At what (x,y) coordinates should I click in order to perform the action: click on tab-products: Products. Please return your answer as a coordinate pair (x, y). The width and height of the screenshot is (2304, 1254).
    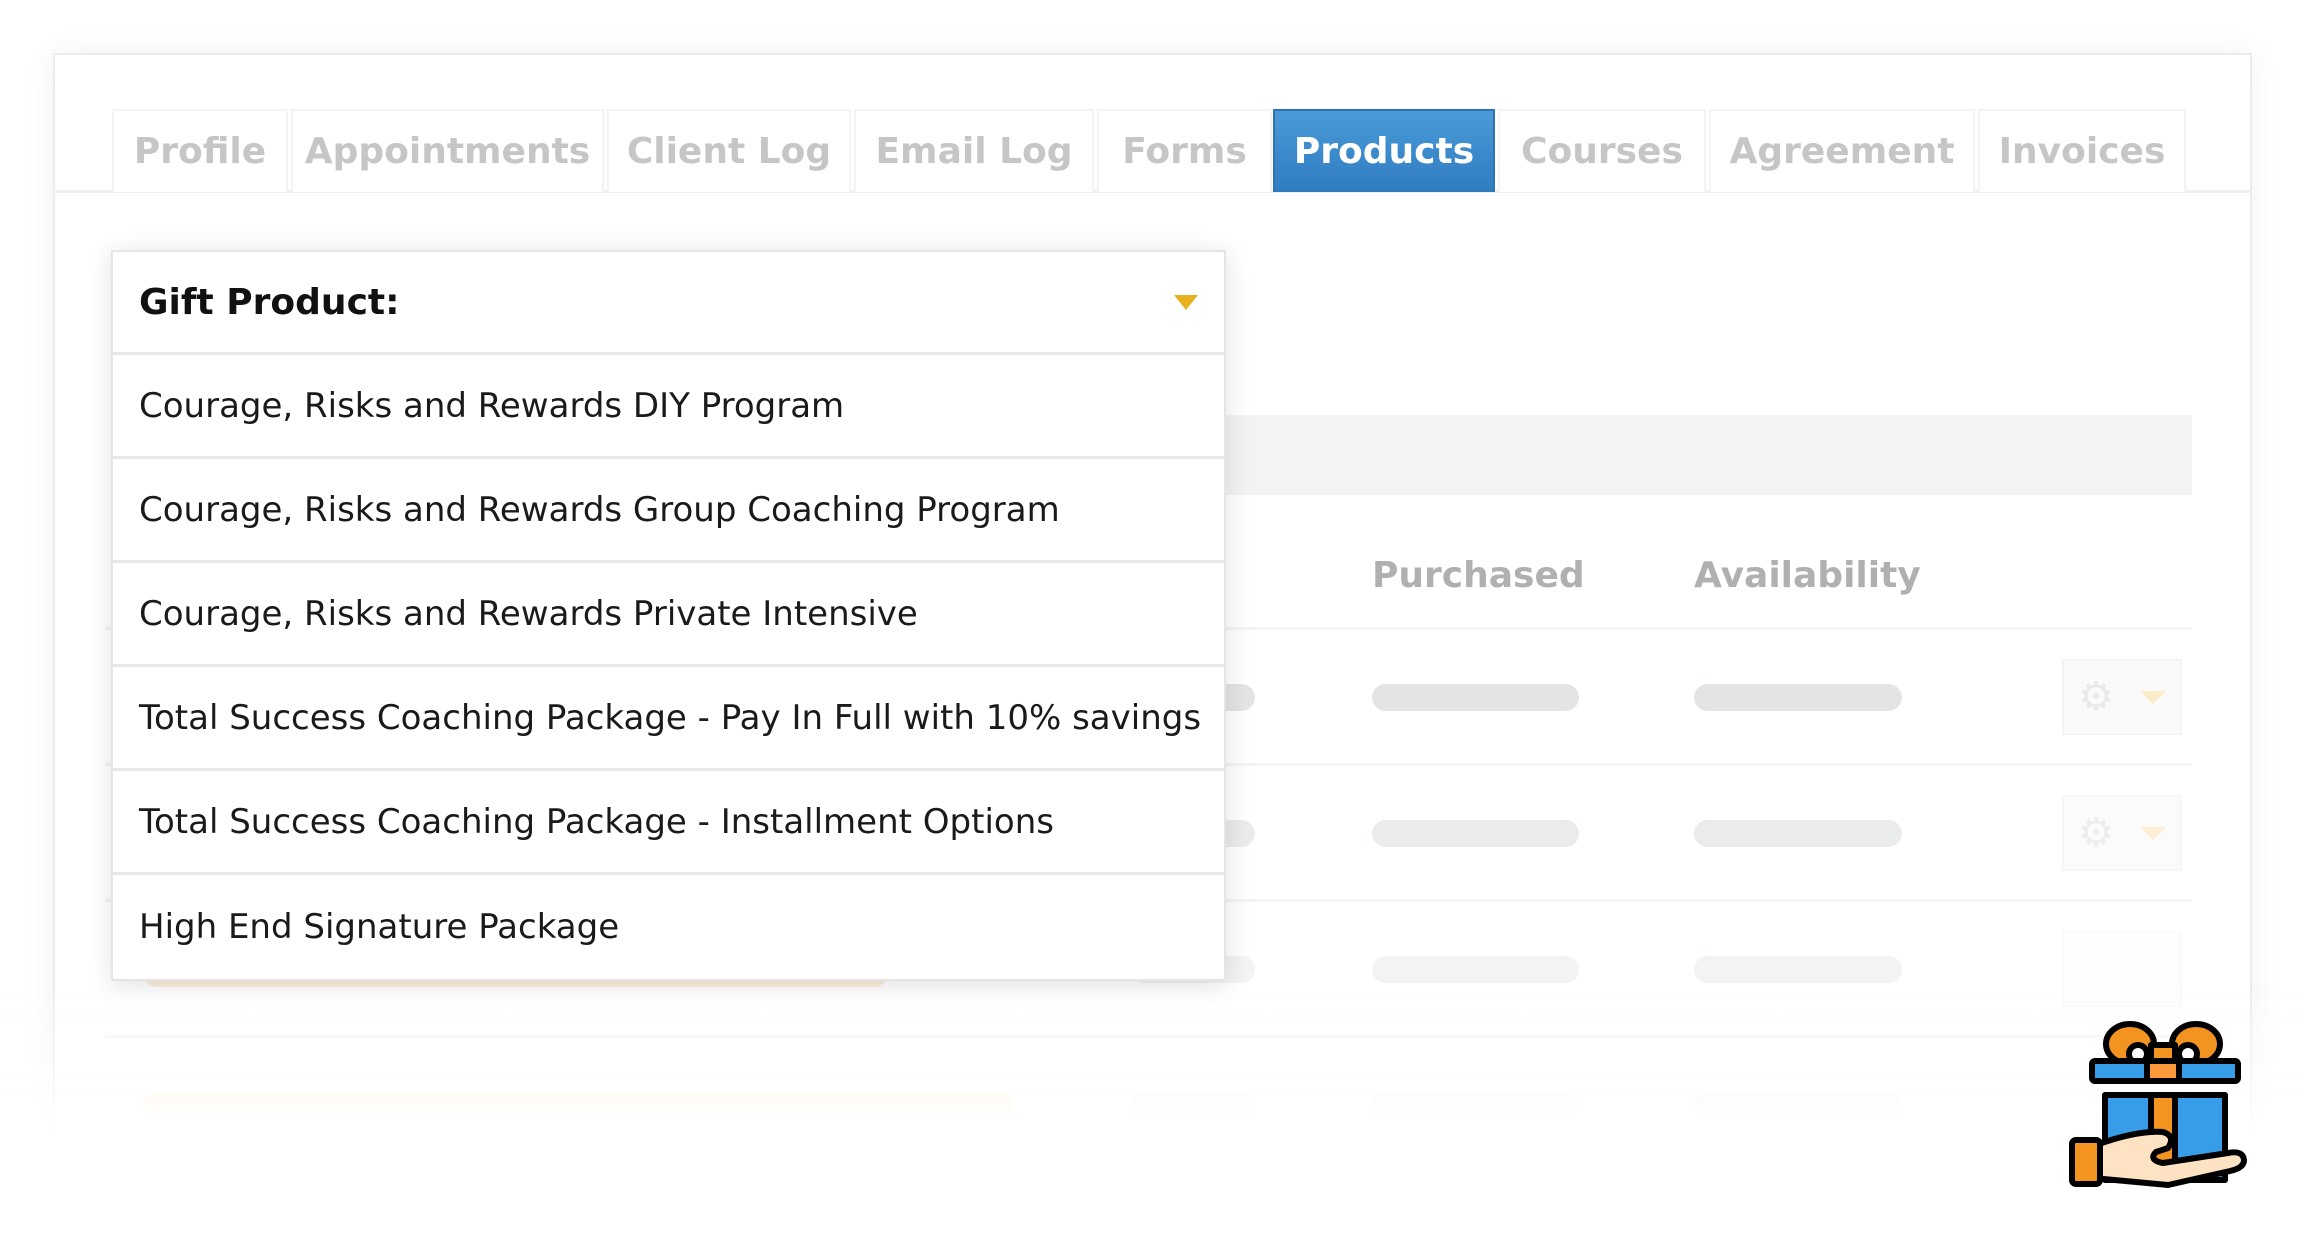
    Looking at the image, I should click on (1384, 150).